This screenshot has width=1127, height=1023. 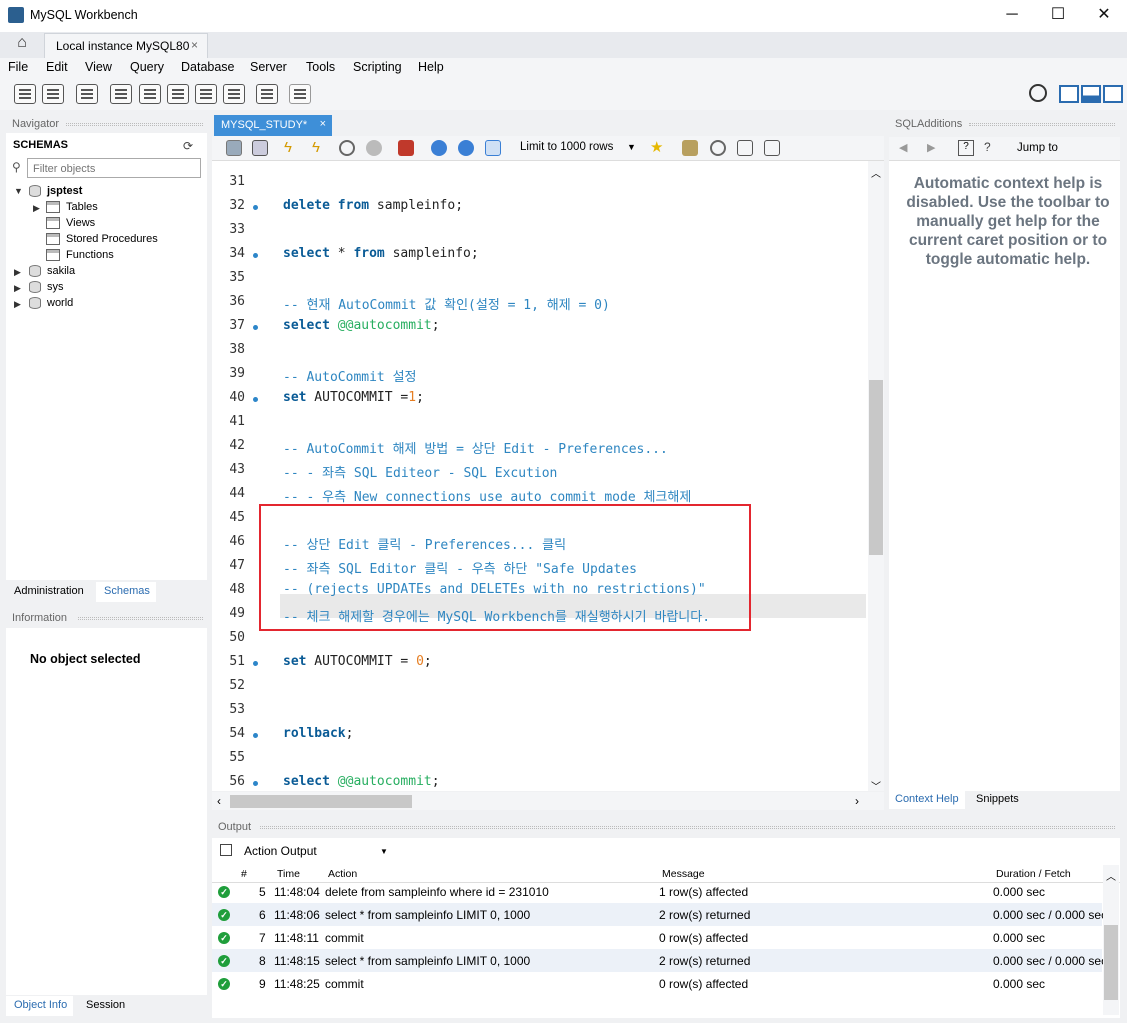 What do you see at coordinates (53, 94) in the screenshot?
I see `open-sql-script-icon` at bounding box center [53, 94].